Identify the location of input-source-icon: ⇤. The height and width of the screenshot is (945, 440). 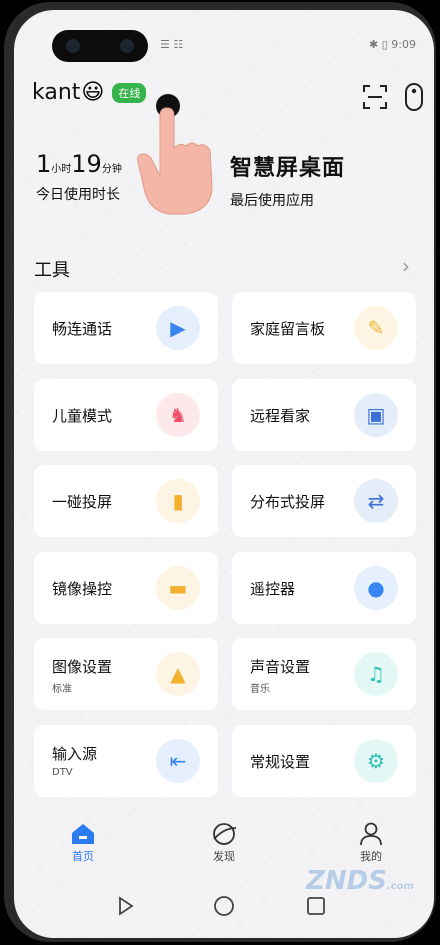
(178, 760).